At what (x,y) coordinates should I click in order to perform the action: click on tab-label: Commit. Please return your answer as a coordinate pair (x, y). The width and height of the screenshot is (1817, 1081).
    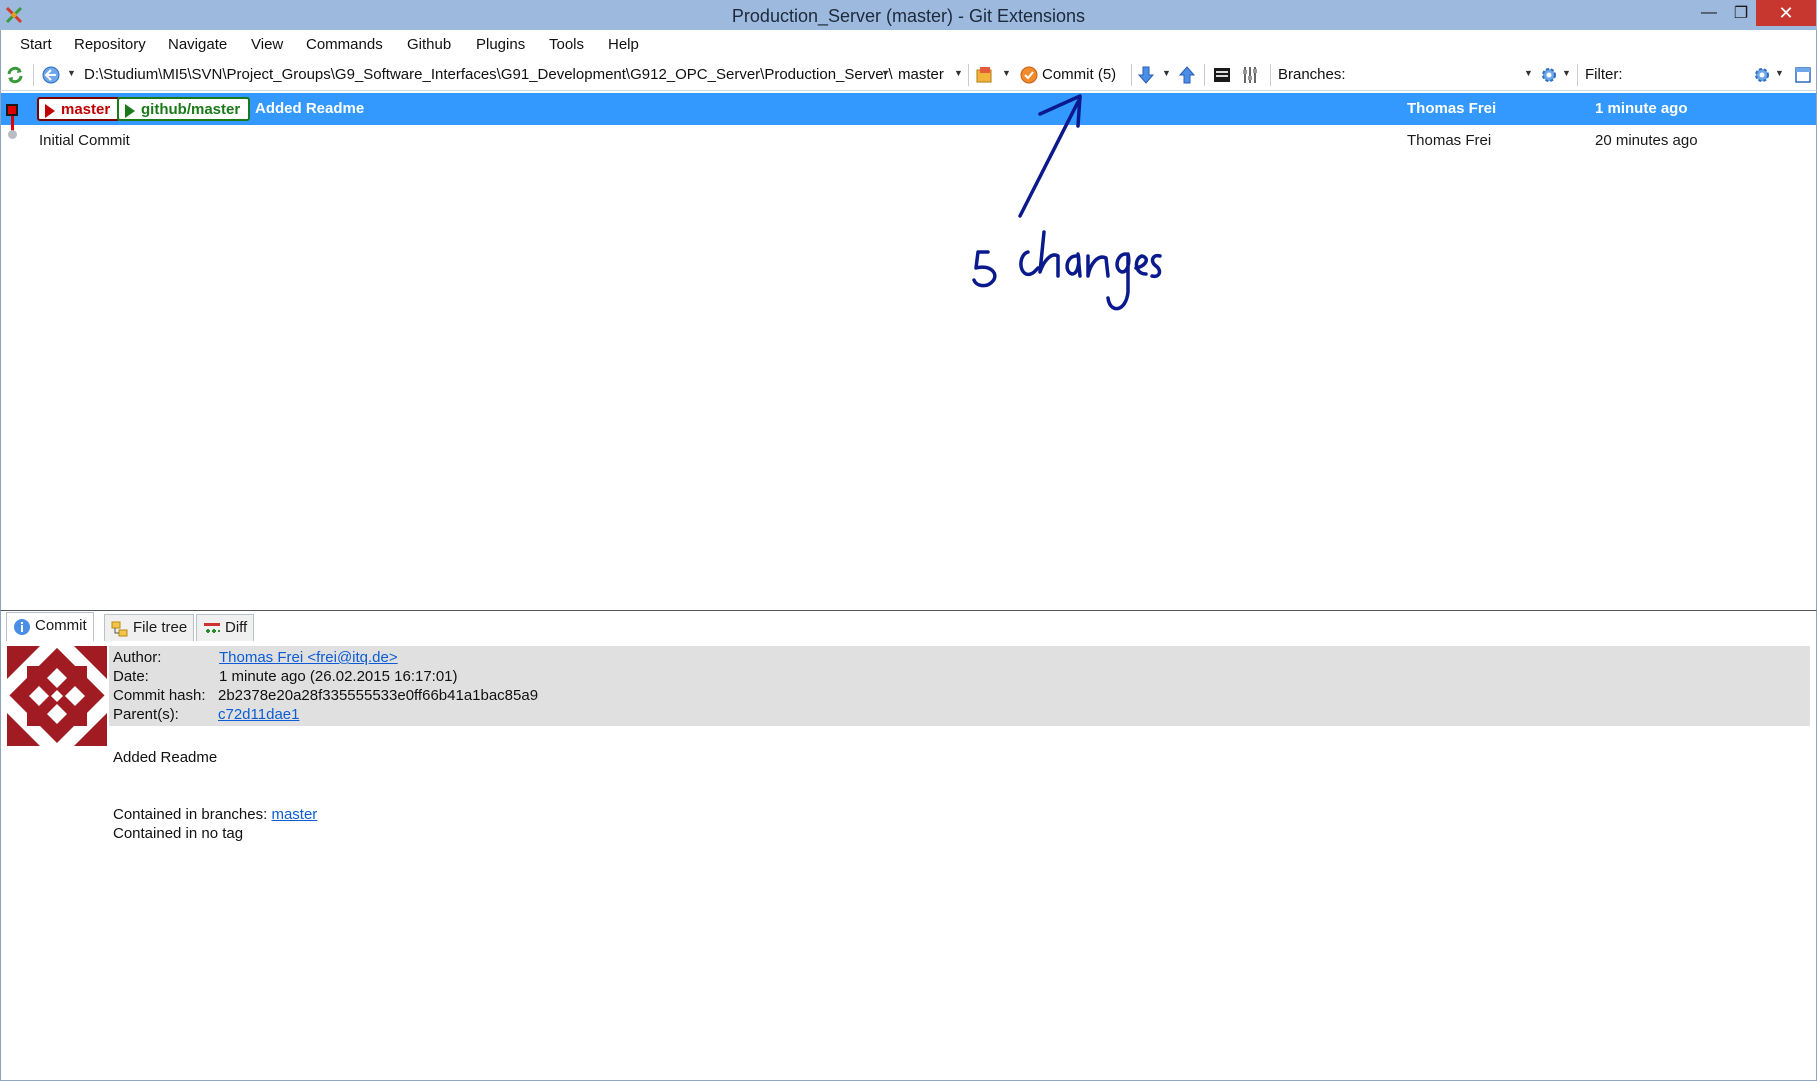
    Looking at the image, I should click on (61, 625).